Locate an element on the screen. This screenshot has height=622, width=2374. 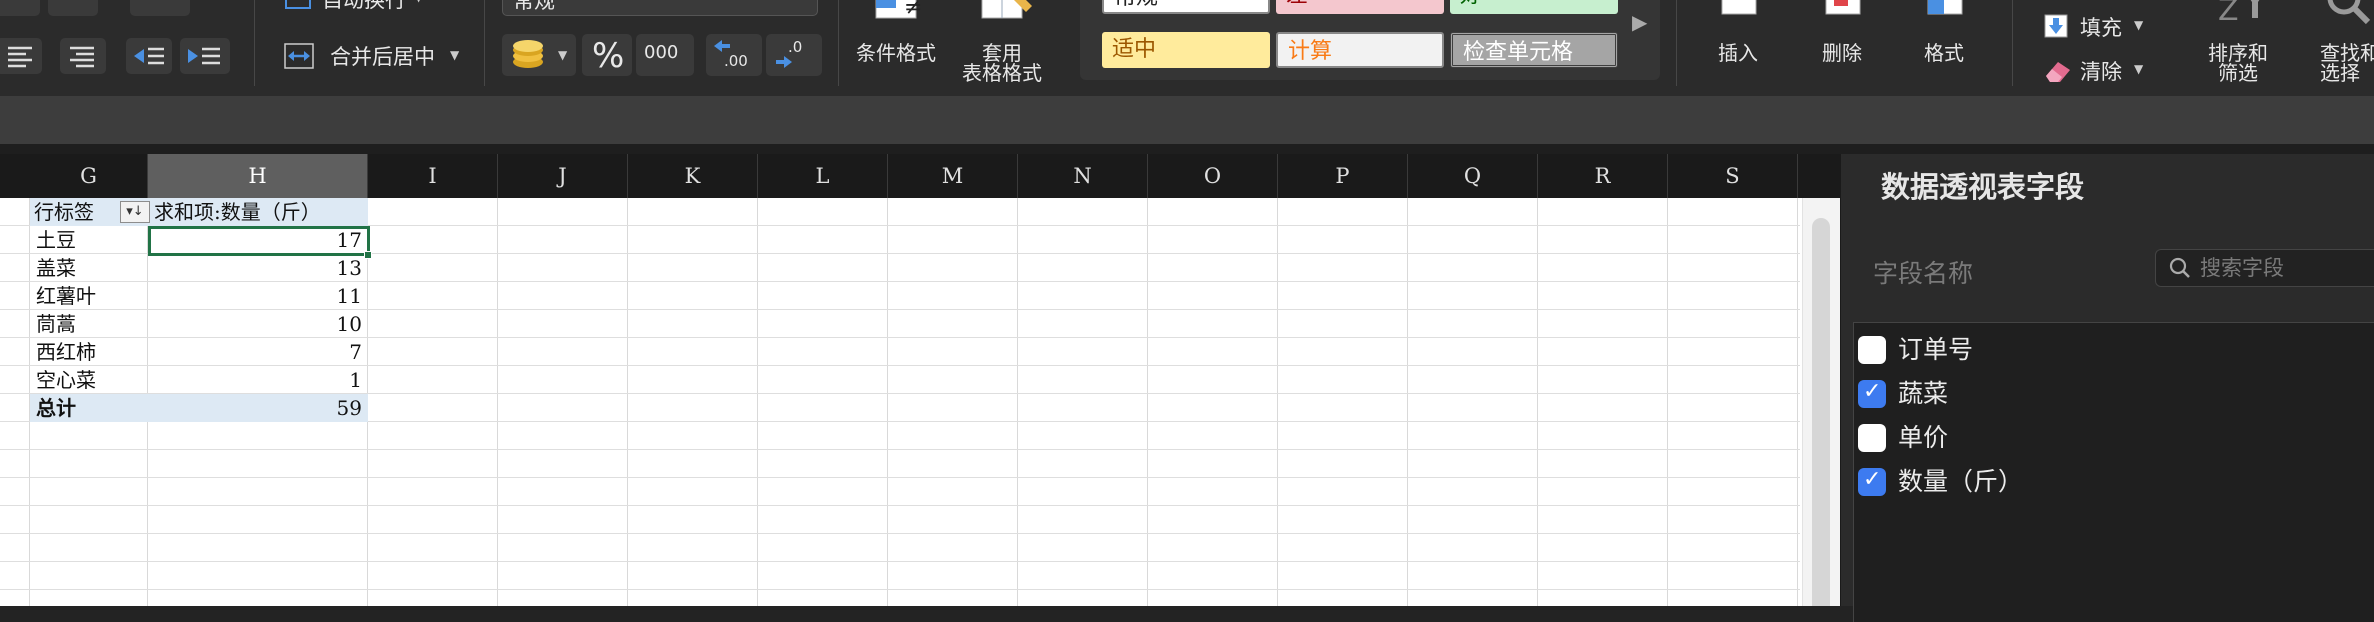
delete-cells-button: 删除 is located at coordinates (1844, 35).